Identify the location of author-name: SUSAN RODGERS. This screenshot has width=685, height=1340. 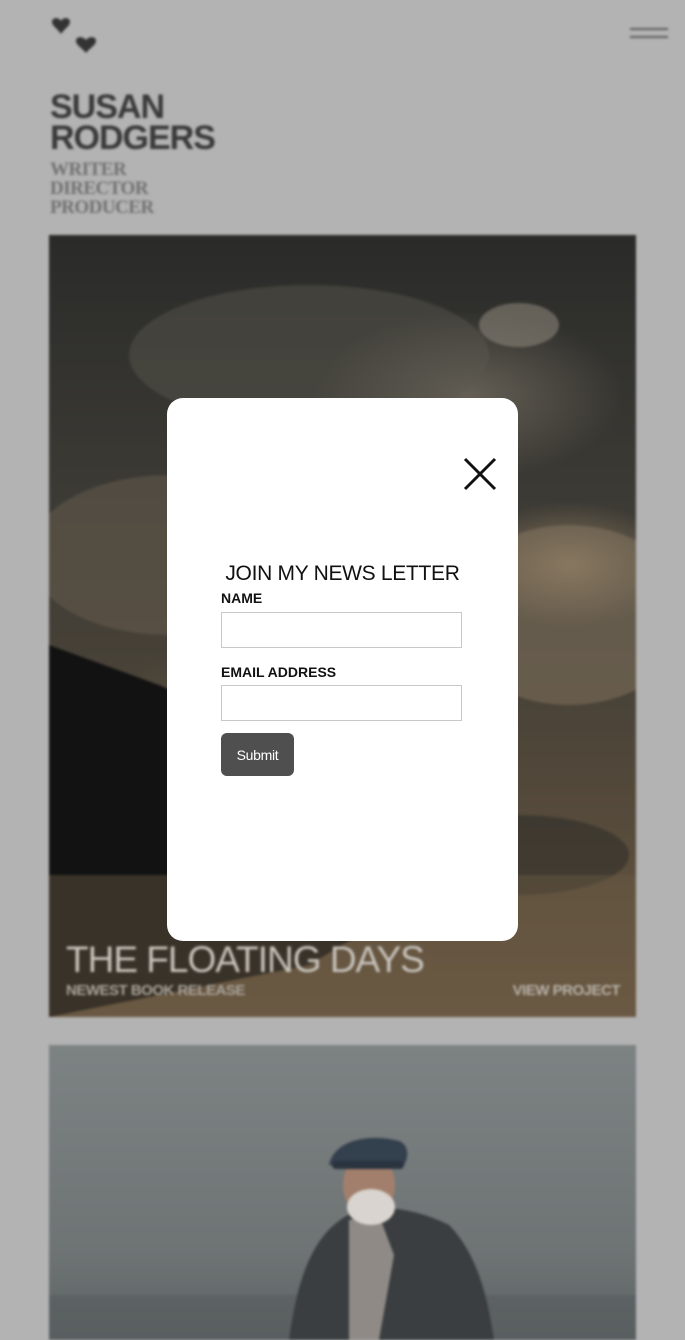
(133, 123).